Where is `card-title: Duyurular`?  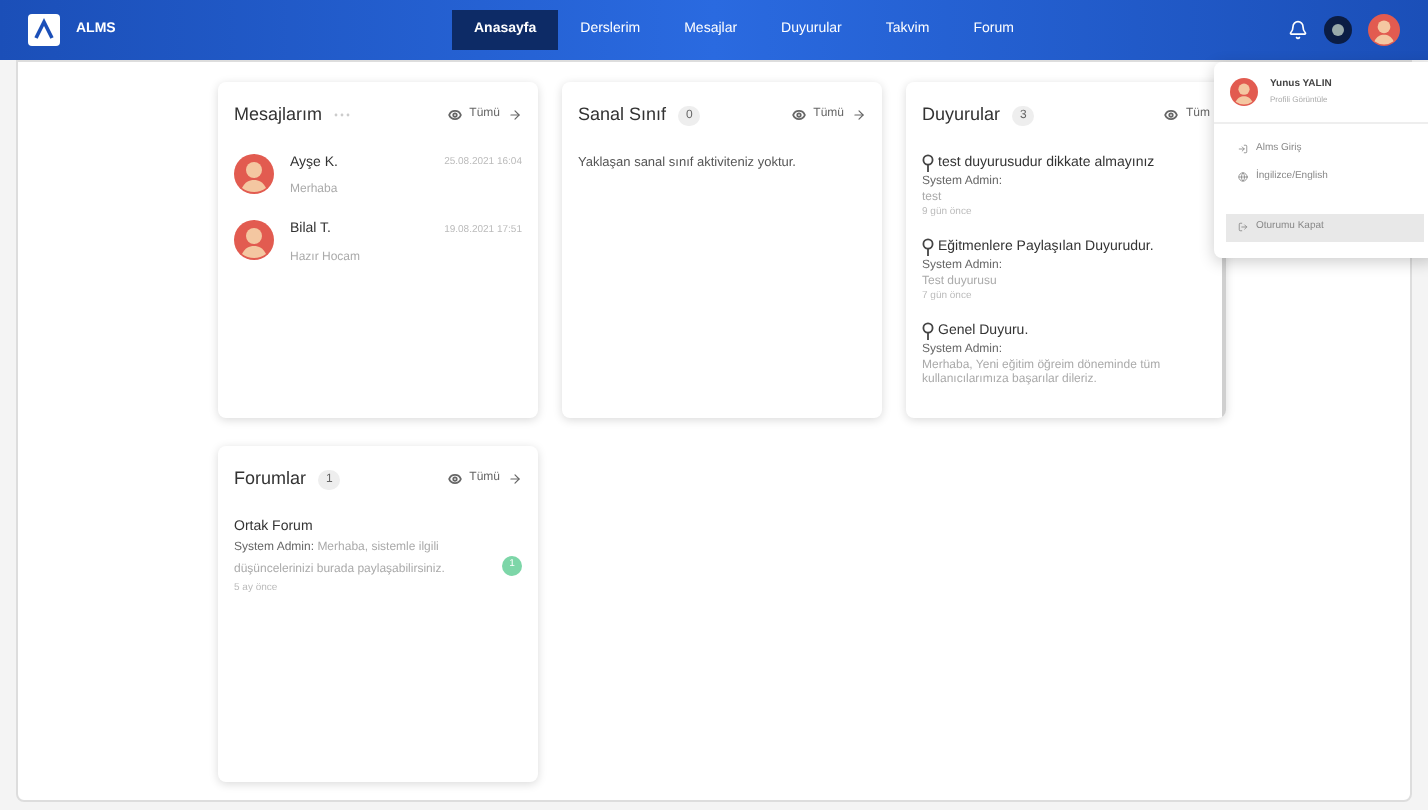
card-title: Duyurular is located at coordinates (961, 115).